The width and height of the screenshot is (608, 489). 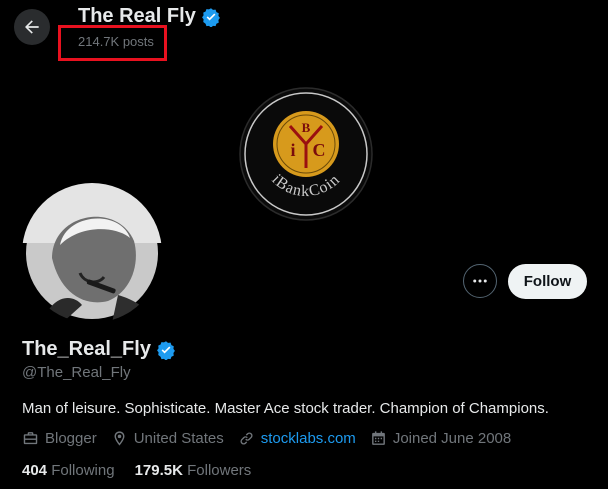 I want to click on location-item: United States, so click(x=167, y=438).